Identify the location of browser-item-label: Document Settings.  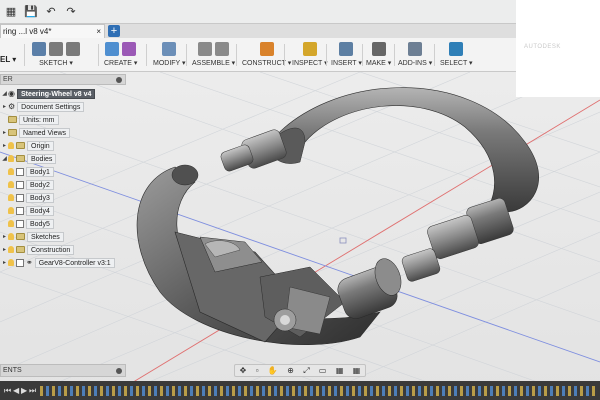
(51, 106).